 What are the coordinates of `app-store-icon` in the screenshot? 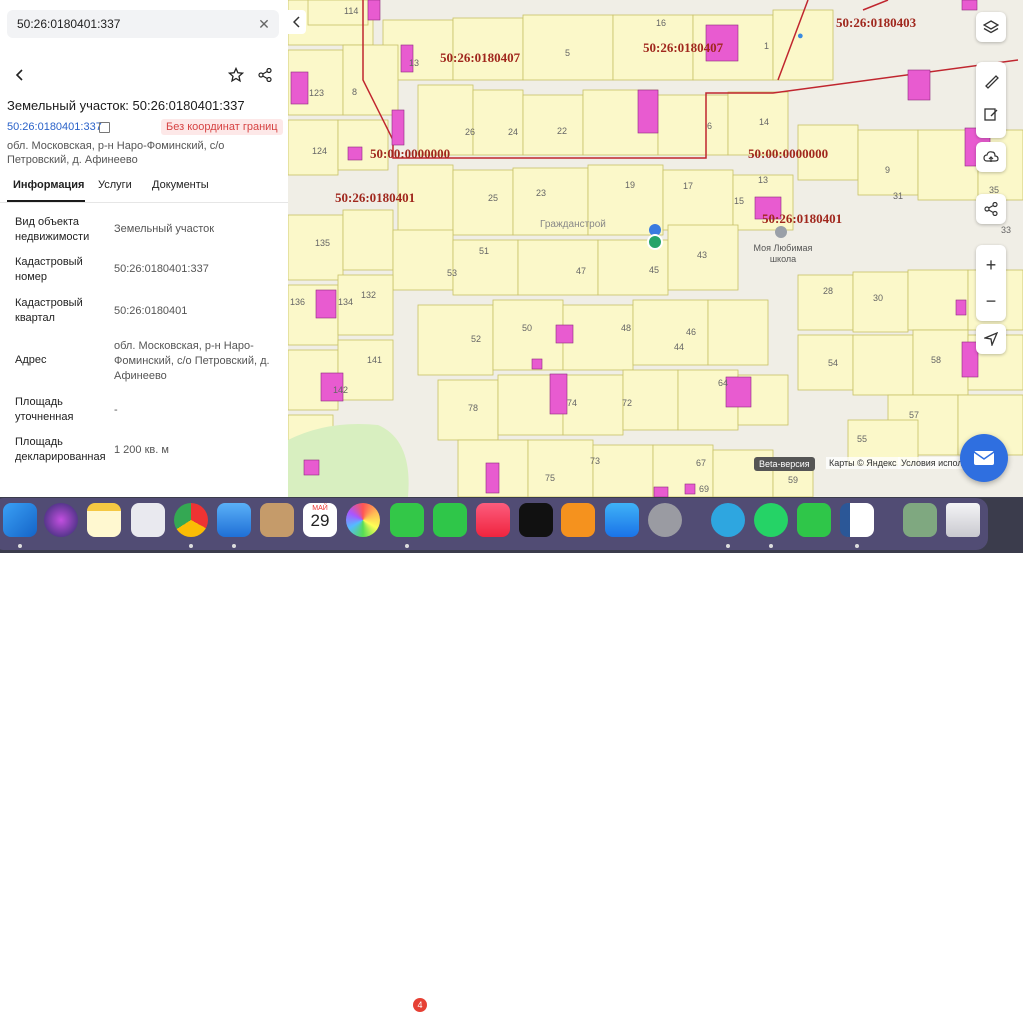 It's located at (622, 520).